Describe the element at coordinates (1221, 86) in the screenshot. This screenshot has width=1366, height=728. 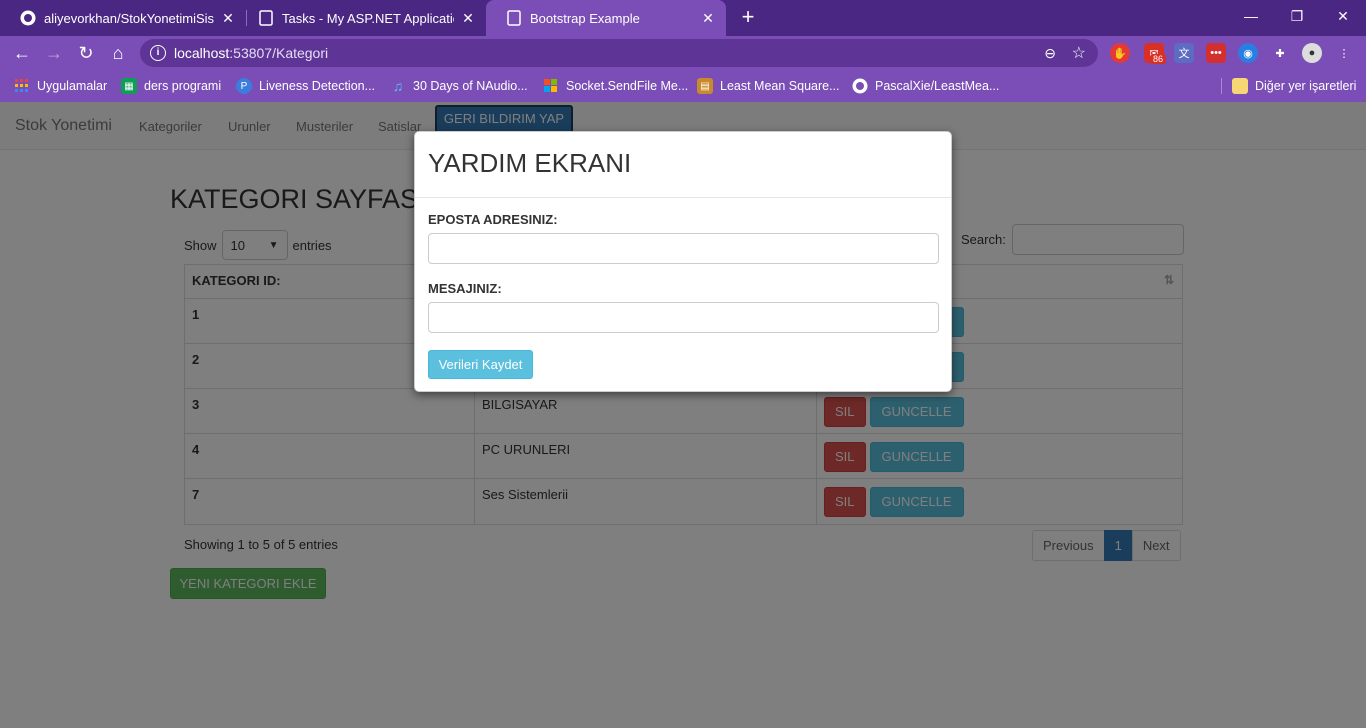
I see `bookmark-divider` at that location.